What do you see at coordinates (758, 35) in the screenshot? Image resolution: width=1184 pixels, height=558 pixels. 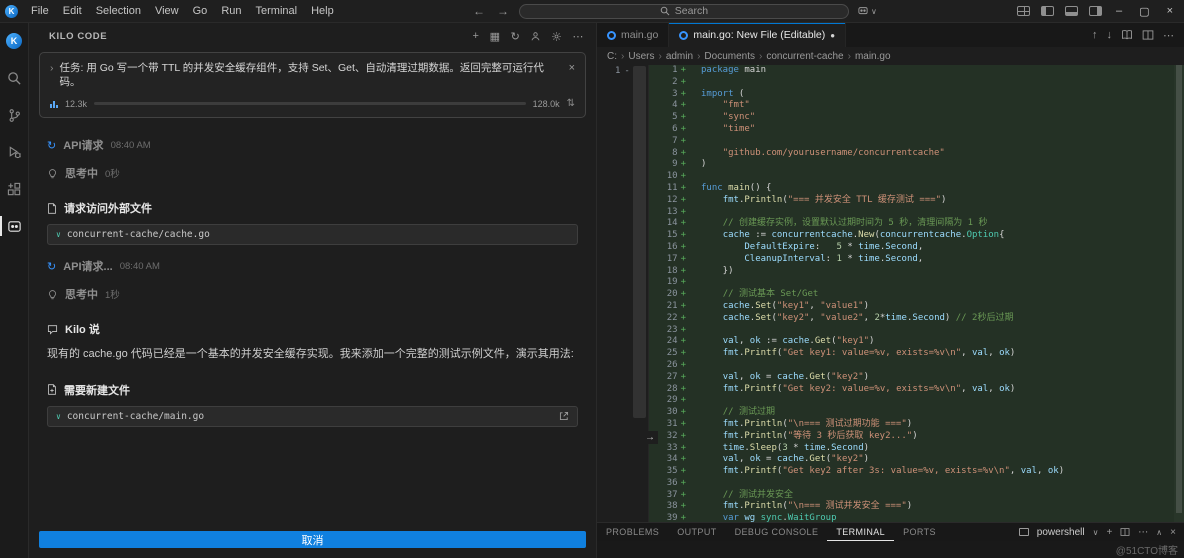 I see `editor-tab: main.go: New File (Editable) ●` at bounding box center [758, 35].